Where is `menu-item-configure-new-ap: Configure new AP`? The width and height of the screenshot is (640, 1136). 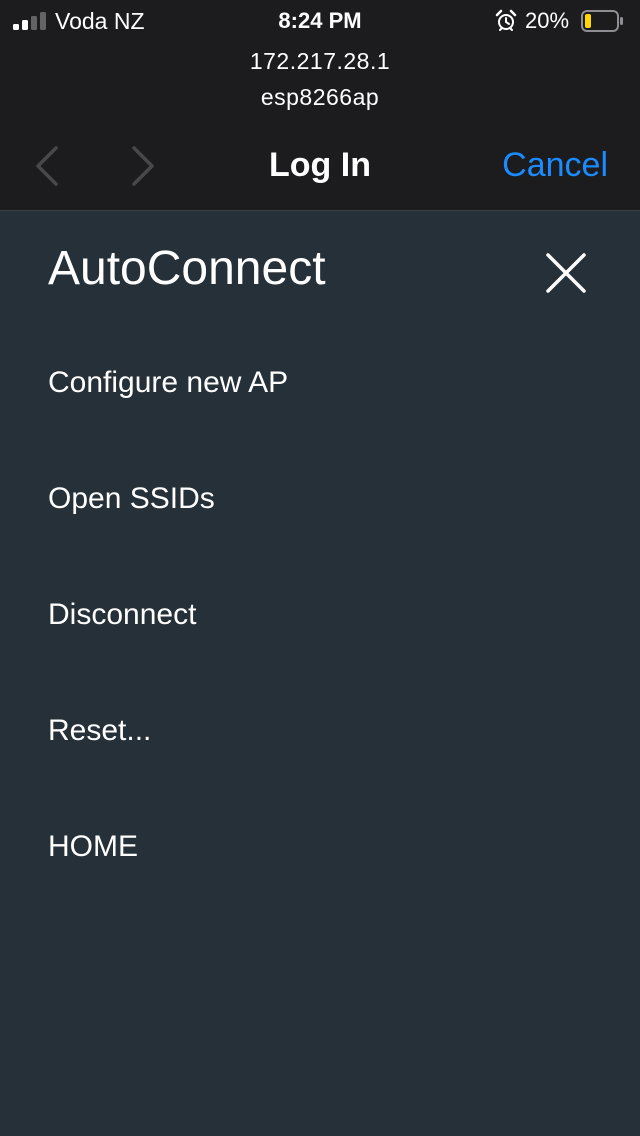 menu-item-configure-new-ap: Configure new AP is located at coordinates (168, 383).